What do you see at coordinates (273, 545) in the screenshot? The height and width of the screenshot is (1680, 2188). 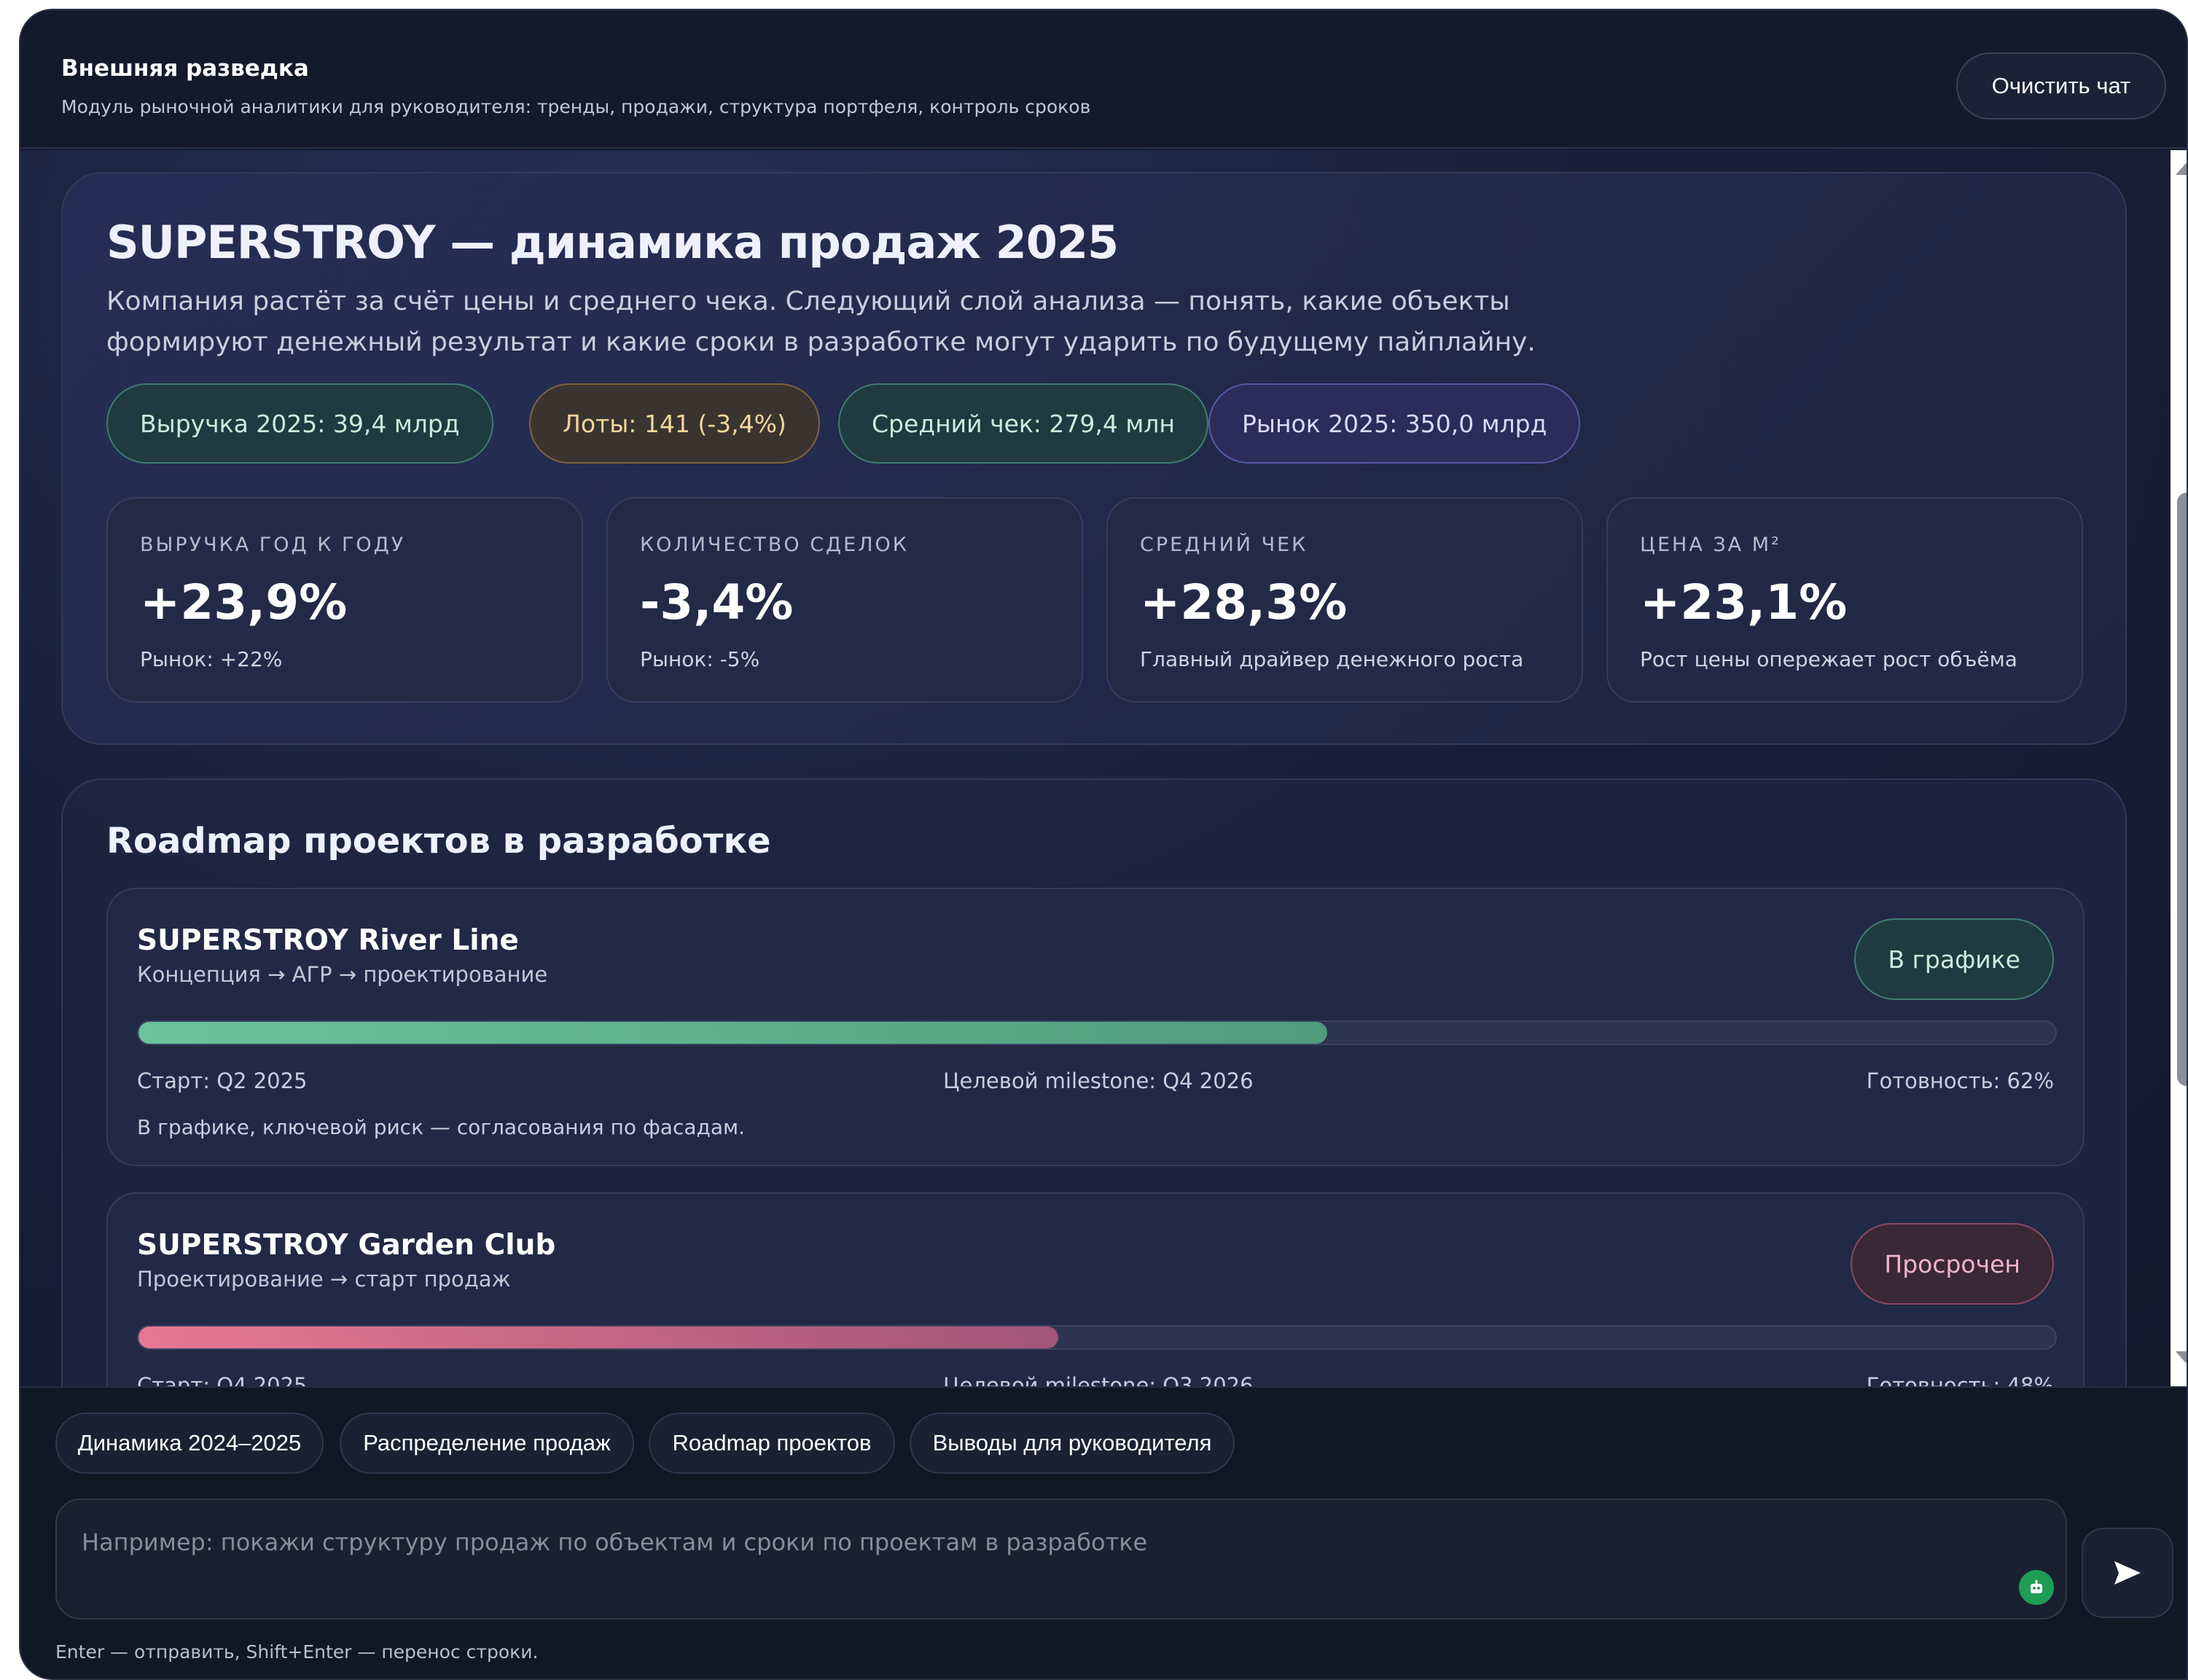 I see `kpi-label: ВЫРУЧКА ГОД К ГОДУ` at bounding box center [273, 545].